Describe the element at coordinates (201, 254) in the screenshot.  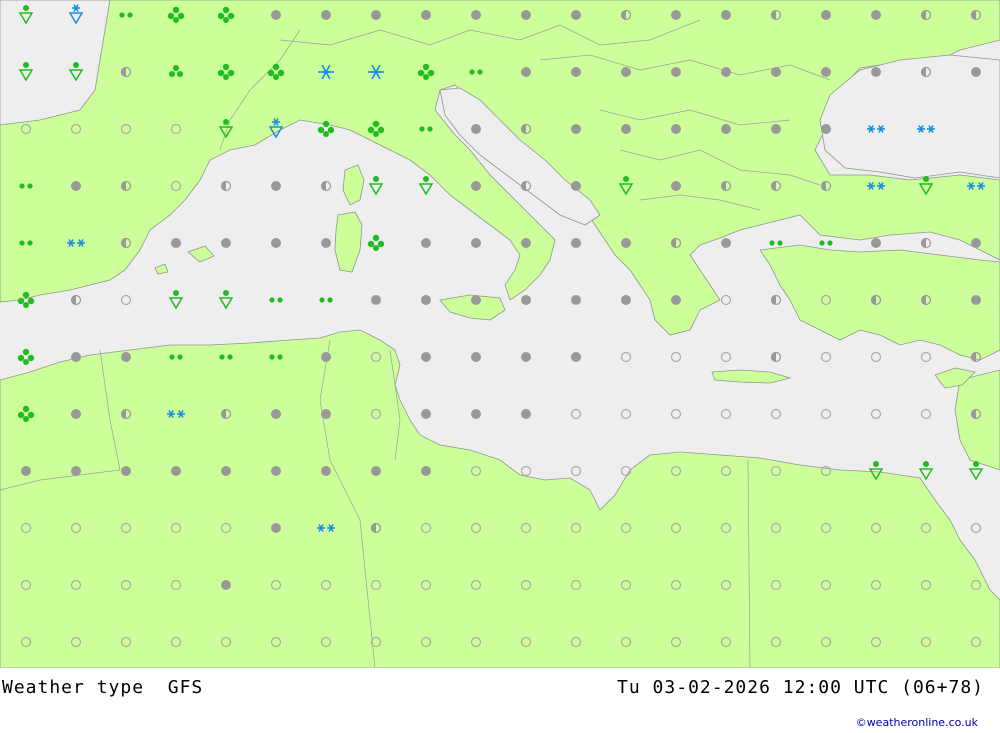
I see `balearic-islands` at that location.